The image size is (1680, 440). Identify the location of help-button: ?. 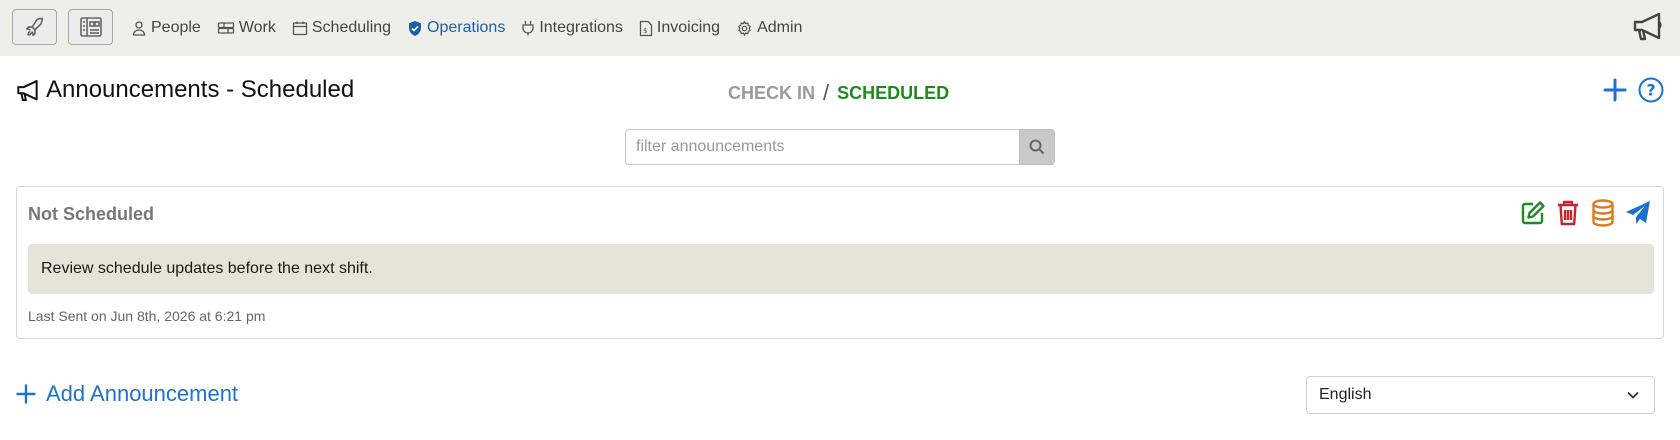
(1651, 92).